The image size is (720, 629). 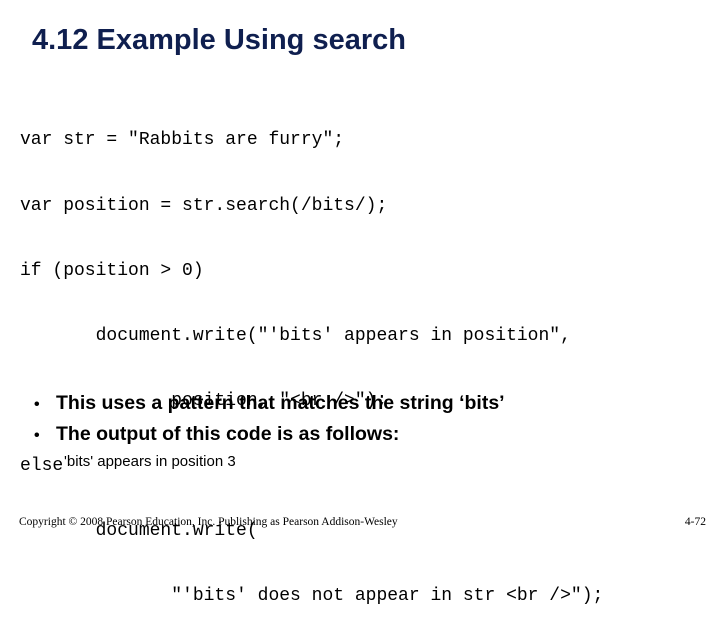 I want to click on code-line: var str = "Rabbits are furry";, so click(x=182, y=140).